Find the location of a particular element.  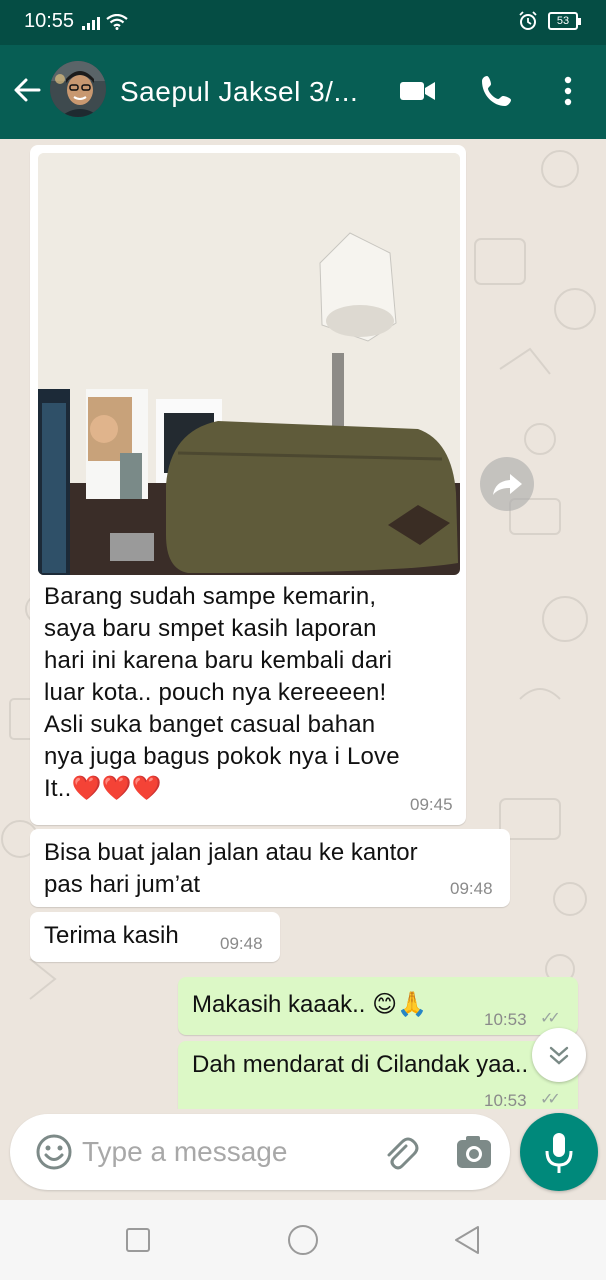

forward-button is located at coordinates (507, 484).